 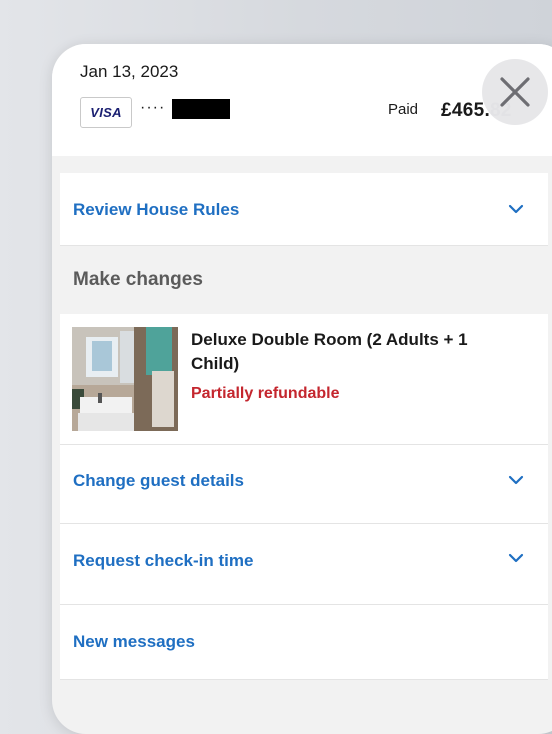 I want to click on paid-amount-visible: £465., so click(x=466, y=110).